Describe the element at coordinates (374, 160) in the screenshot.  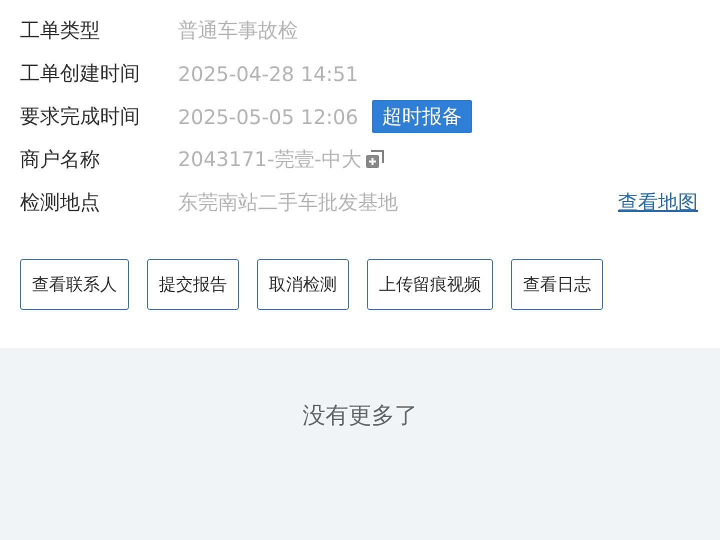
I see `copy-icon` at that location.